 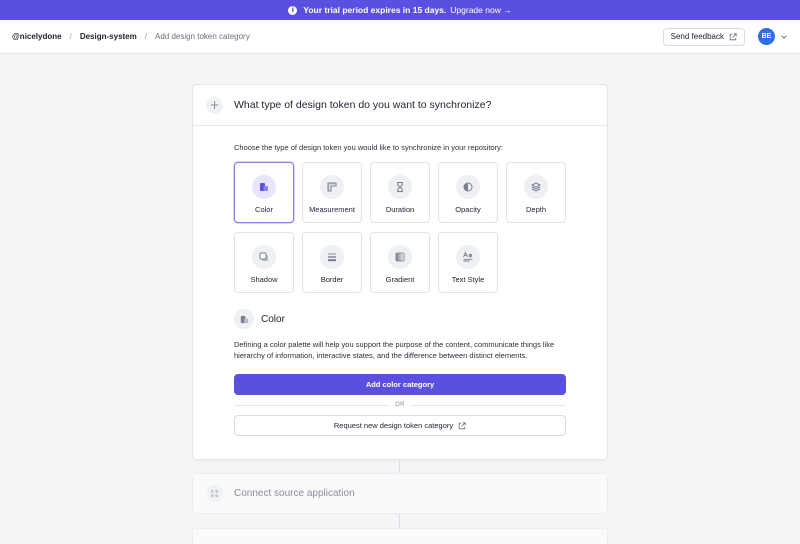 I want to click on token-tile-text-style: Text Style, so click(x=468, y=262).